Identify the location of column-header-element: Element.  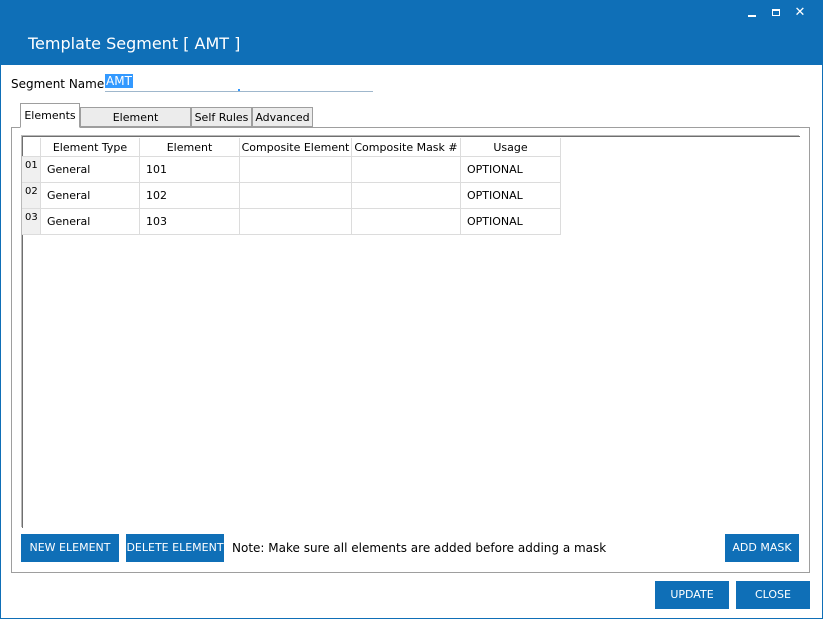
(189, 147).